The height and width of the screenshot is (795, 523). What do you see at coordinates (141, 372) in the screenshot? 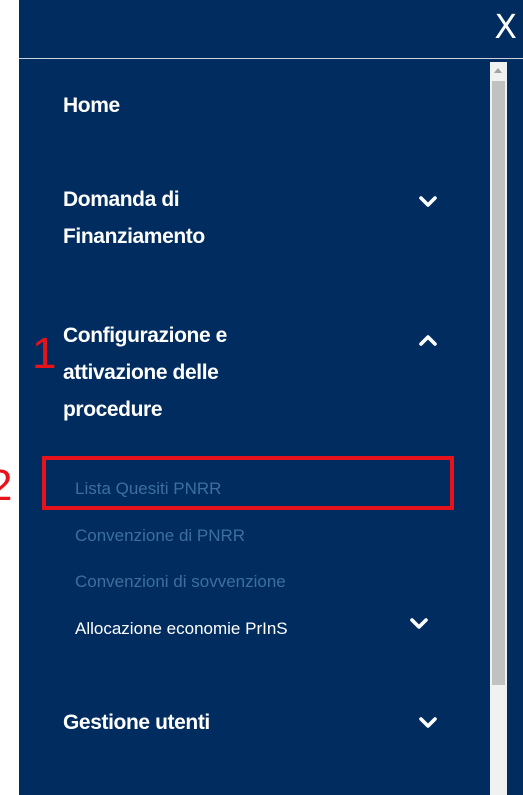
I see `menu-item-label-line-2: attivazione delle` at bounding box center [141, 372].